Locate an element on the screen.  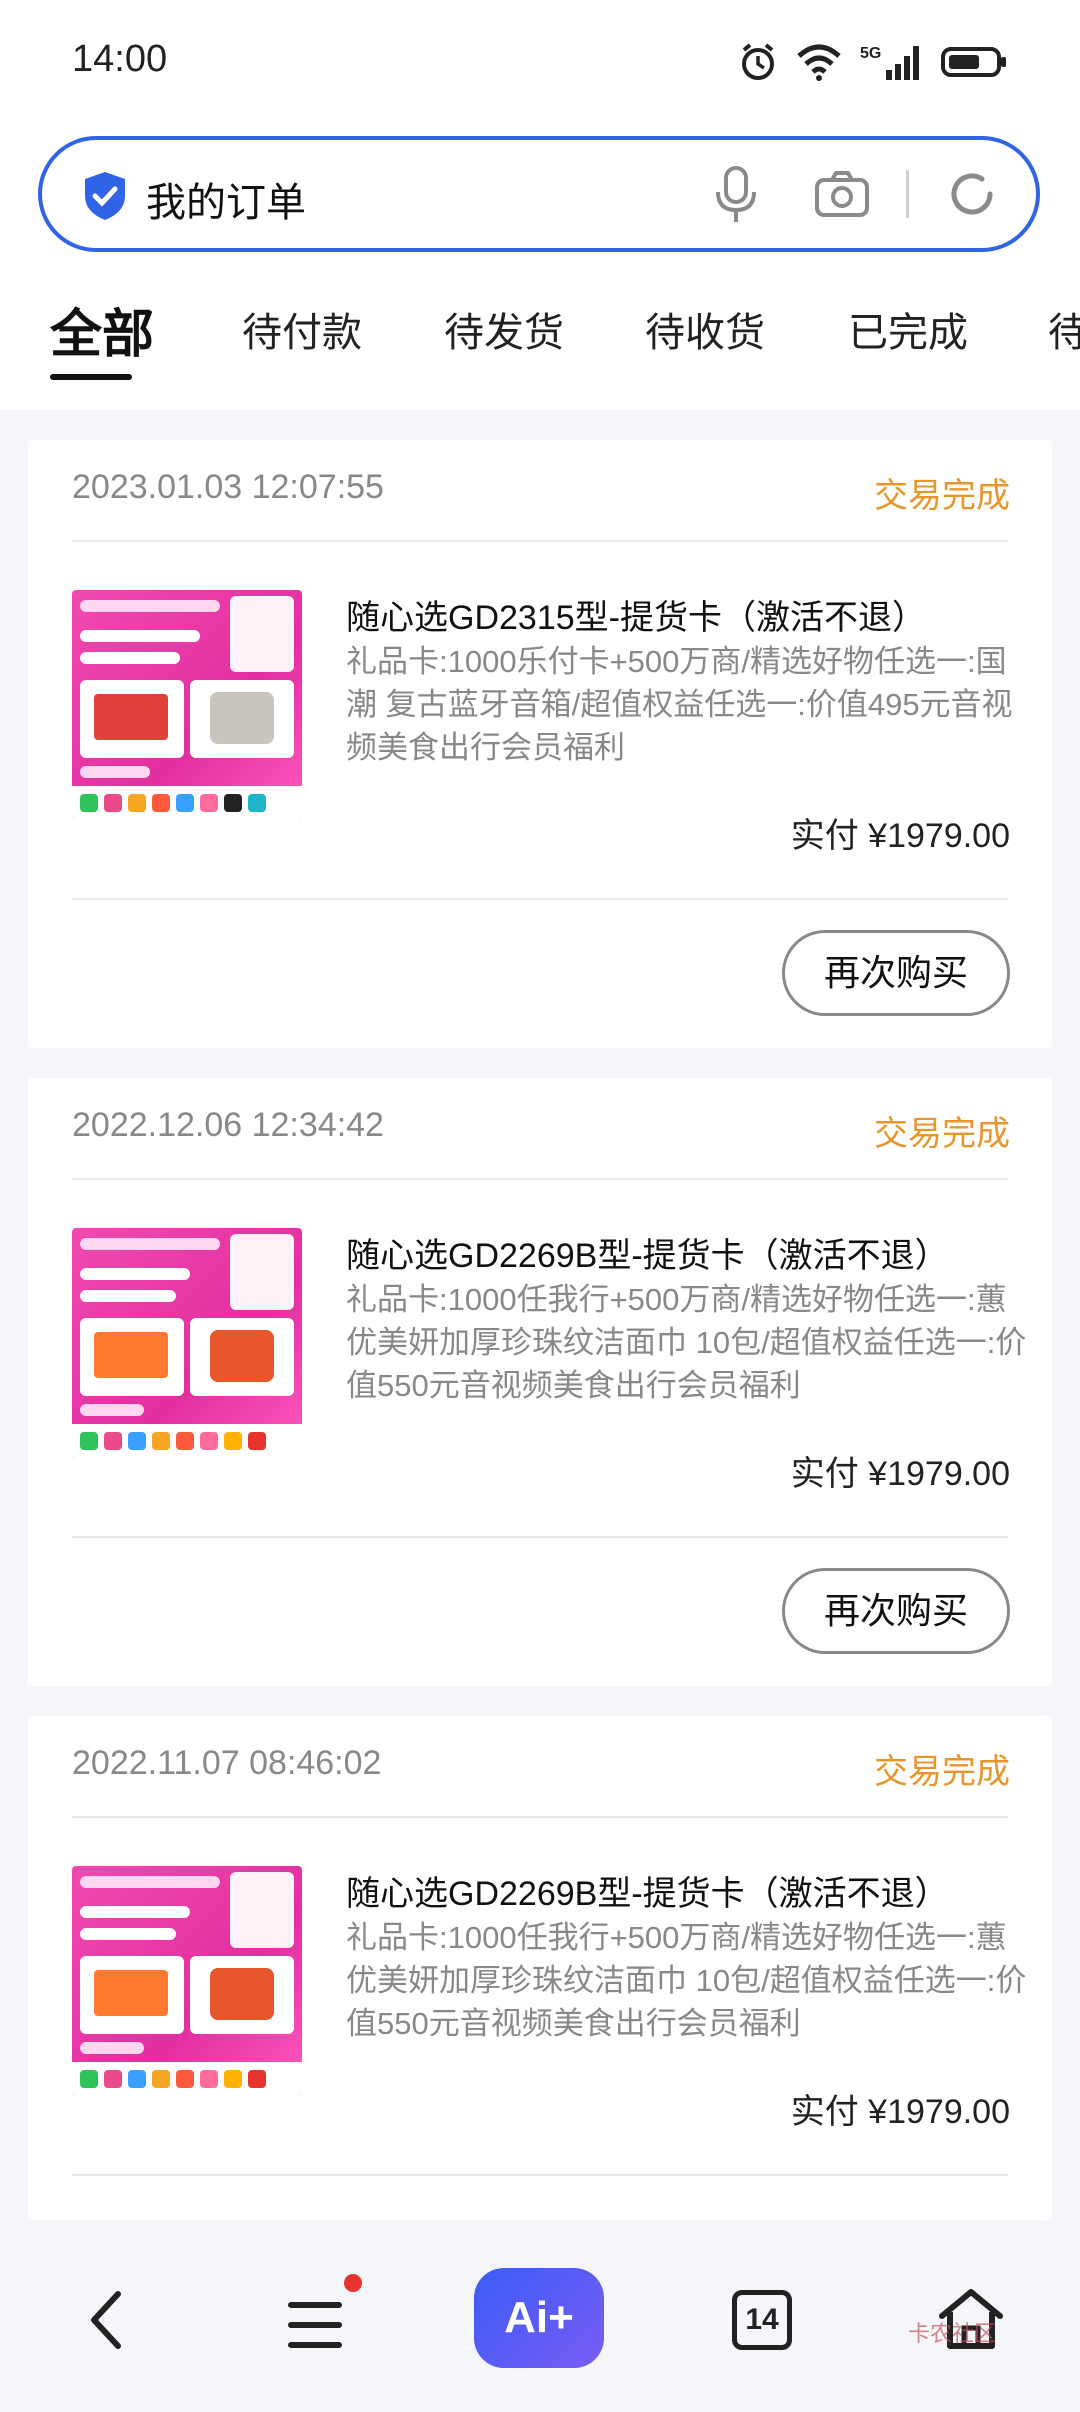
notification-dot is located at coordinates (353, 2283).